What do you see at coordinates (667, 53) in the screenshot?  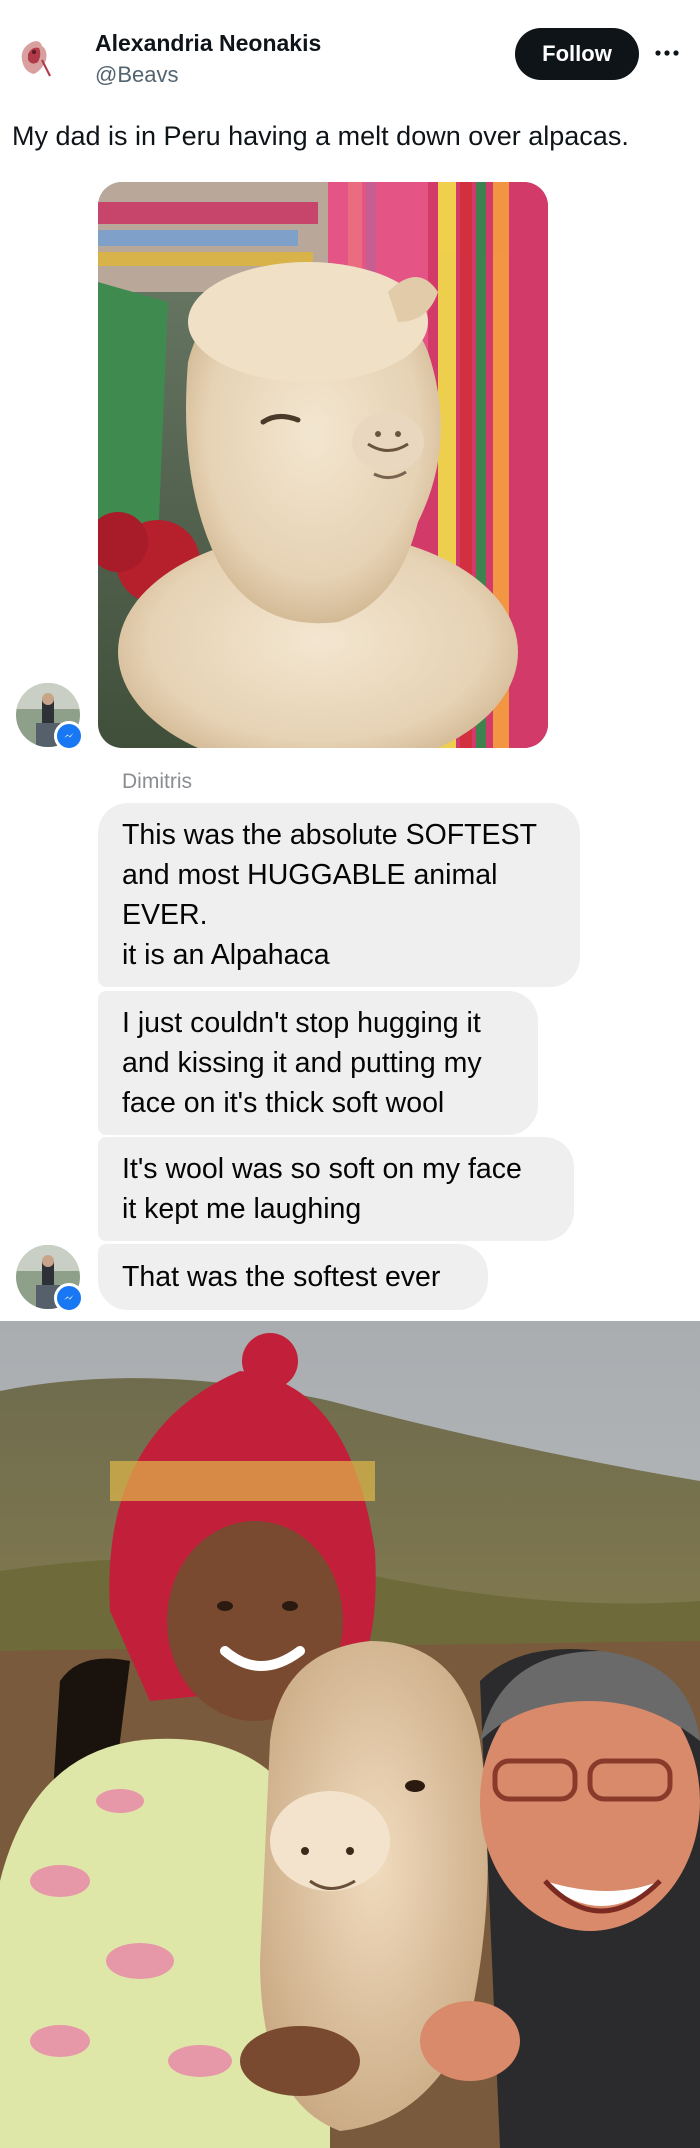 I see `more-horizontal-icon` at bounding box center [667, 53].